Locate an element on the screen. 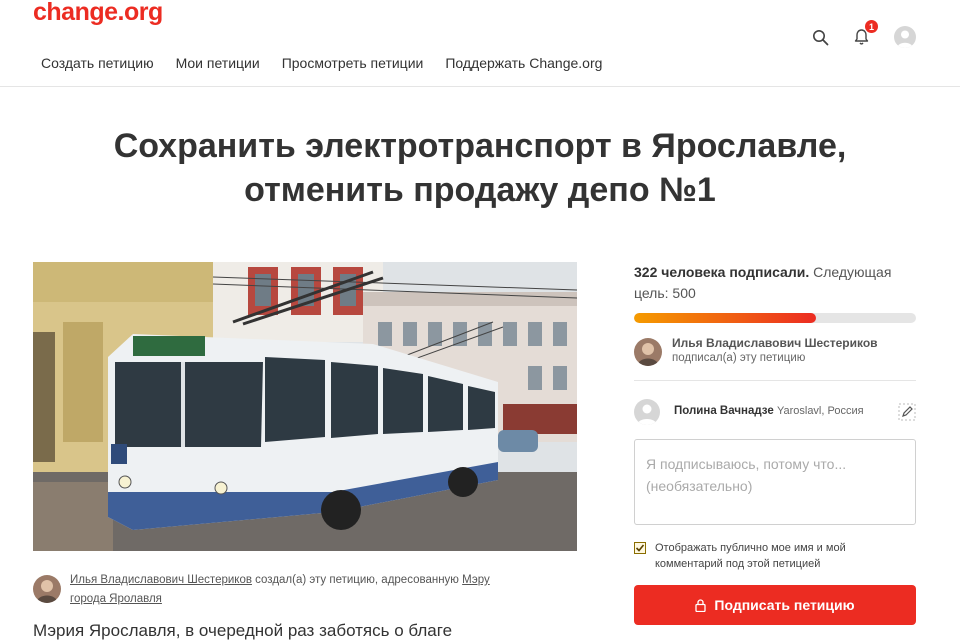 The image size is (960, 640). author-action-text: создал(а) эту петицию, адресованную is located at coordinates (357, 580).